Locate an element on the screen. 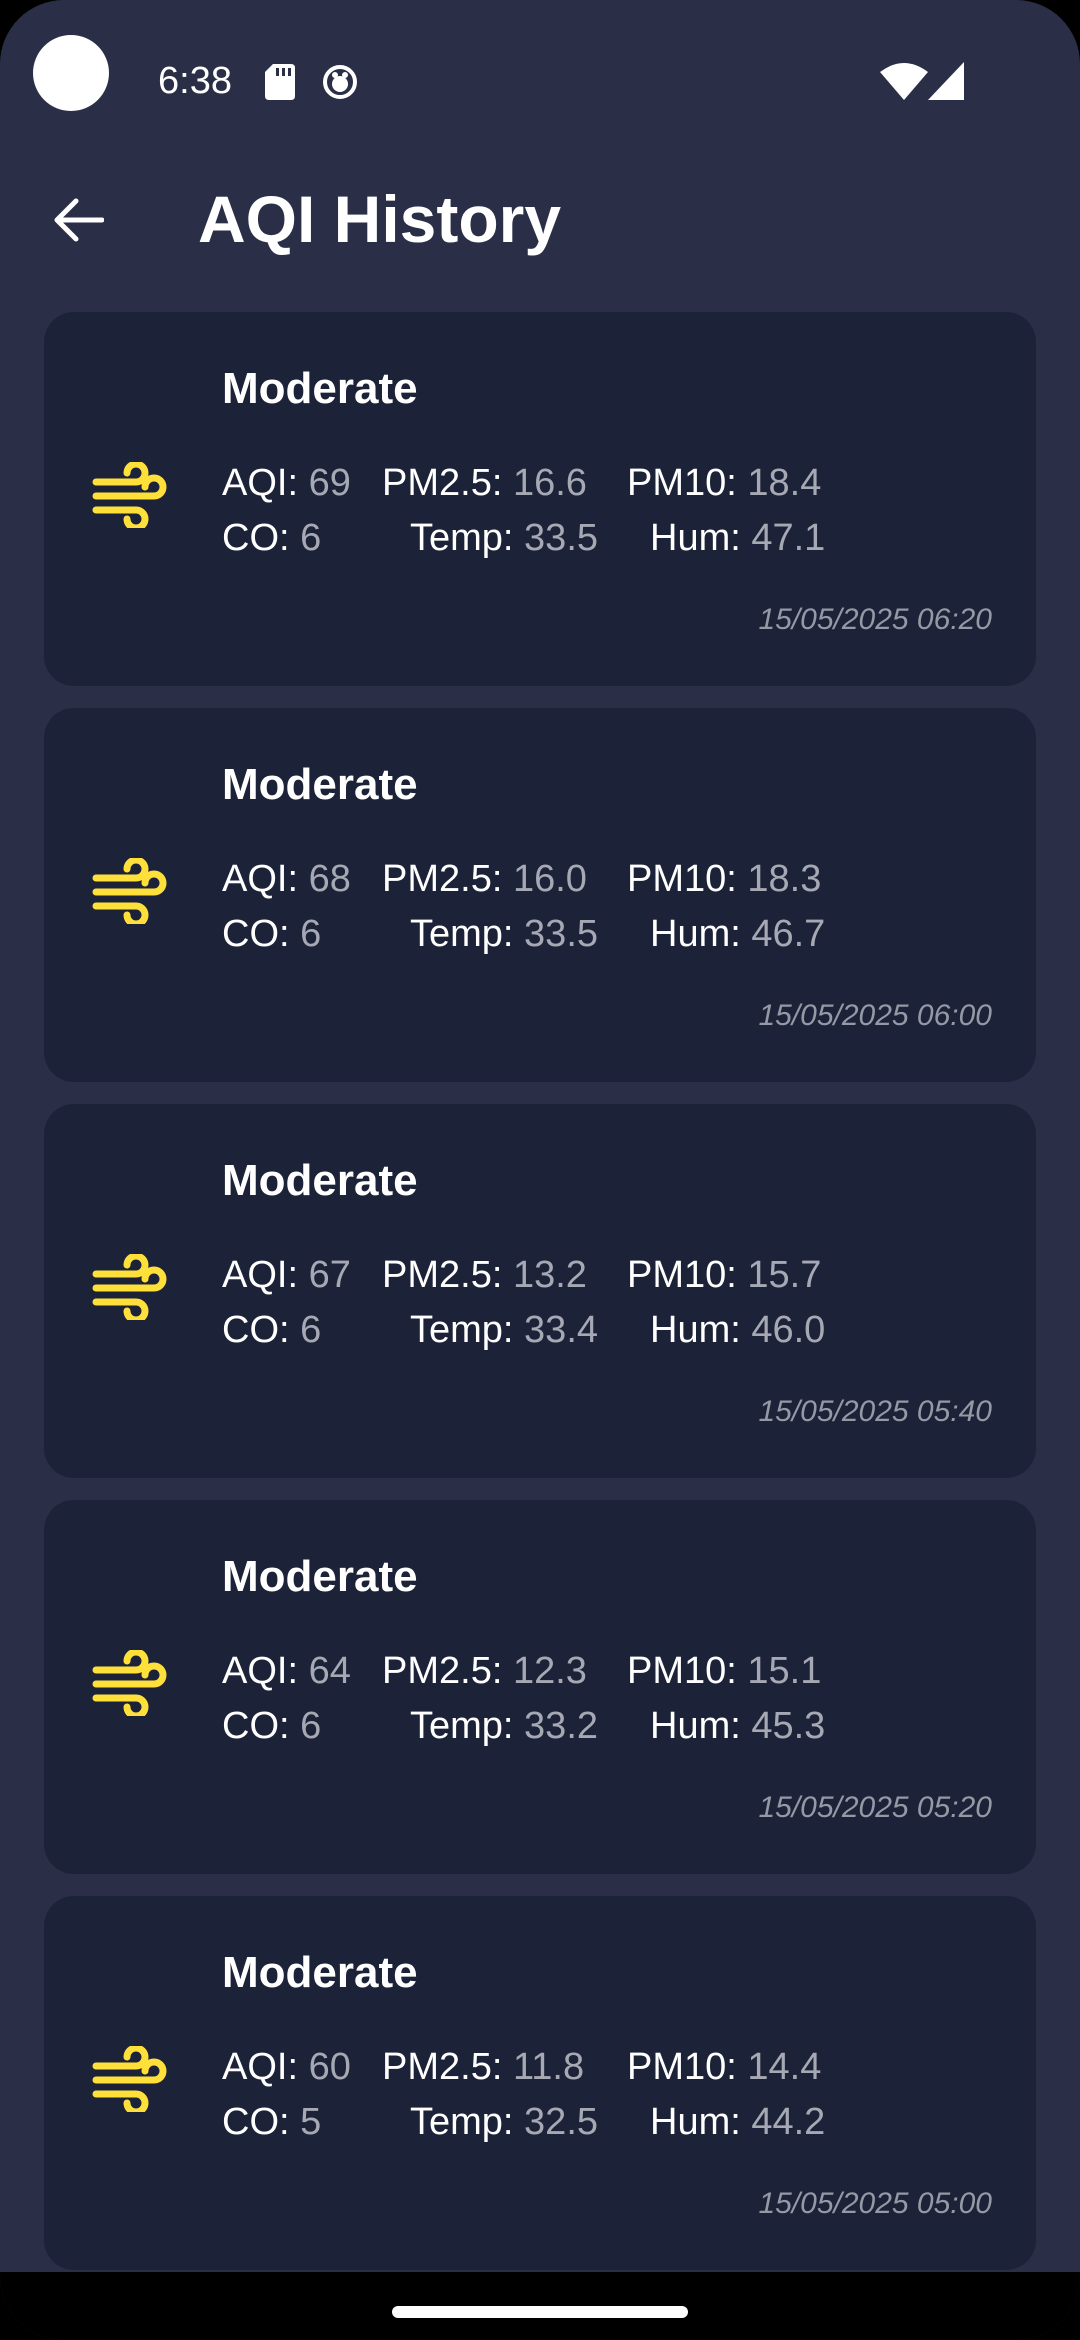 The width and height of the screenshot is (1080, 2340). pm25-metric: PM2.5: 16.0 is located at coordinates (484, 879).